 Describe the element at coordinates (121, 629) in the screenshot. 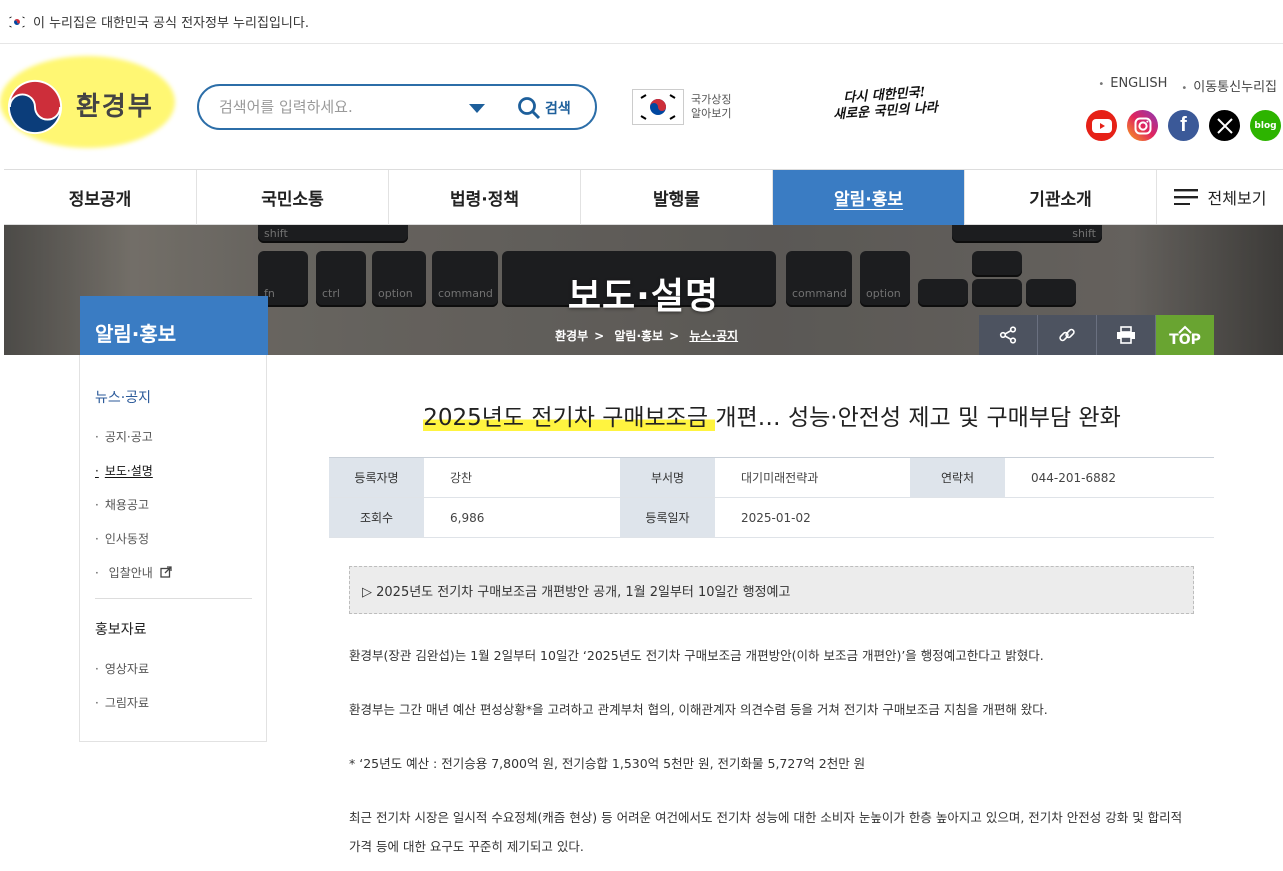

I see `lnb-group-pr-materials: 홍보자료` at that location.